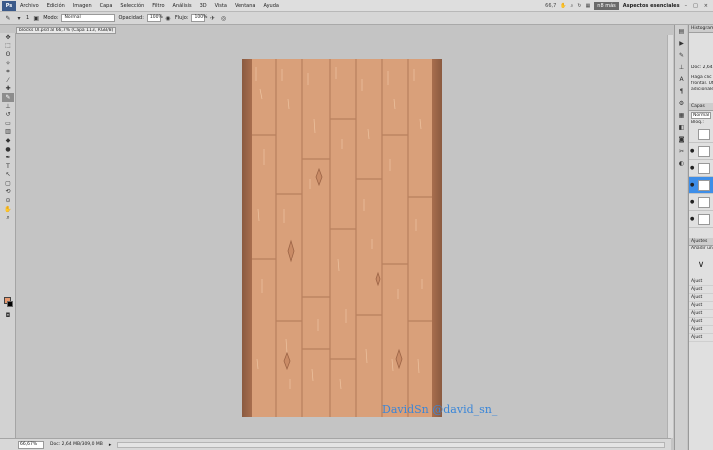 This screenshot has width=713, height=450. I want to click on blur-tool-icon: ◆, so click(8, 140).